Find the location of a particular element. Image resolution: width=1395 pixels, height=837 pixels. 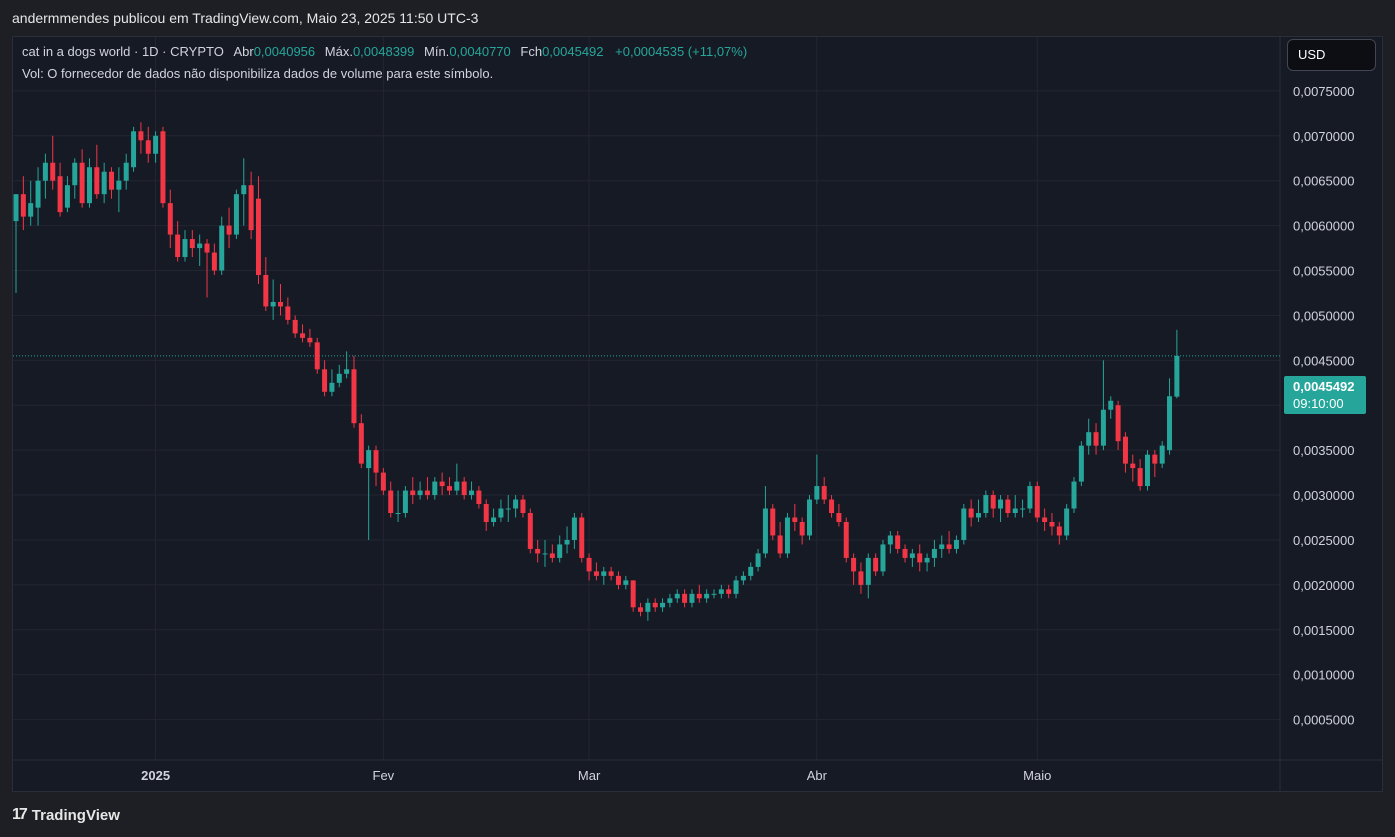

y-tick-label: 0,0075000 is located at coordinates (1323, 91).